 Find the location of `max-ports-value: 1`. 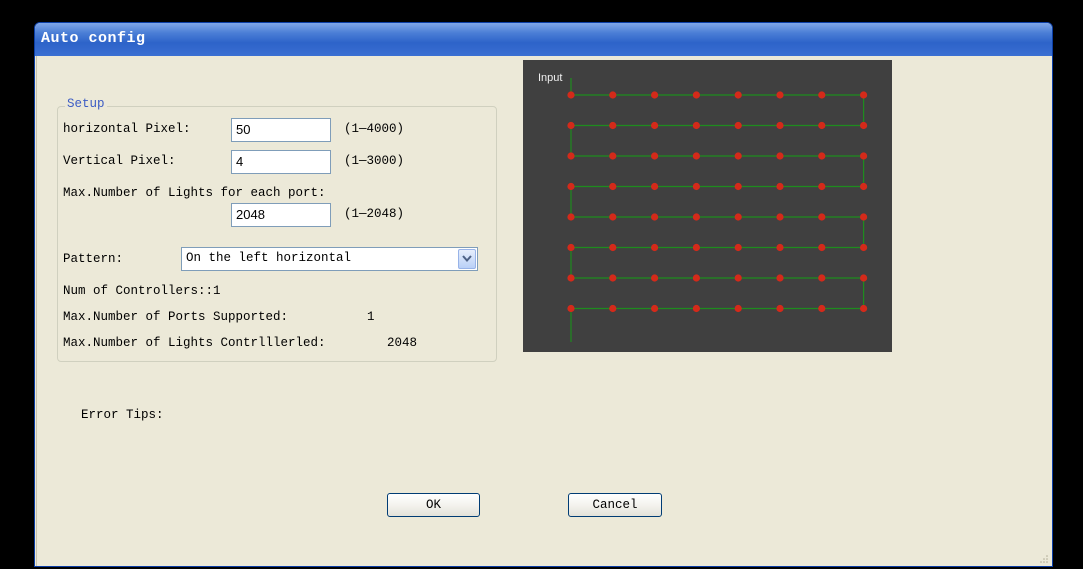

max-ports-value: 1 is located at coordinates (371, 317).